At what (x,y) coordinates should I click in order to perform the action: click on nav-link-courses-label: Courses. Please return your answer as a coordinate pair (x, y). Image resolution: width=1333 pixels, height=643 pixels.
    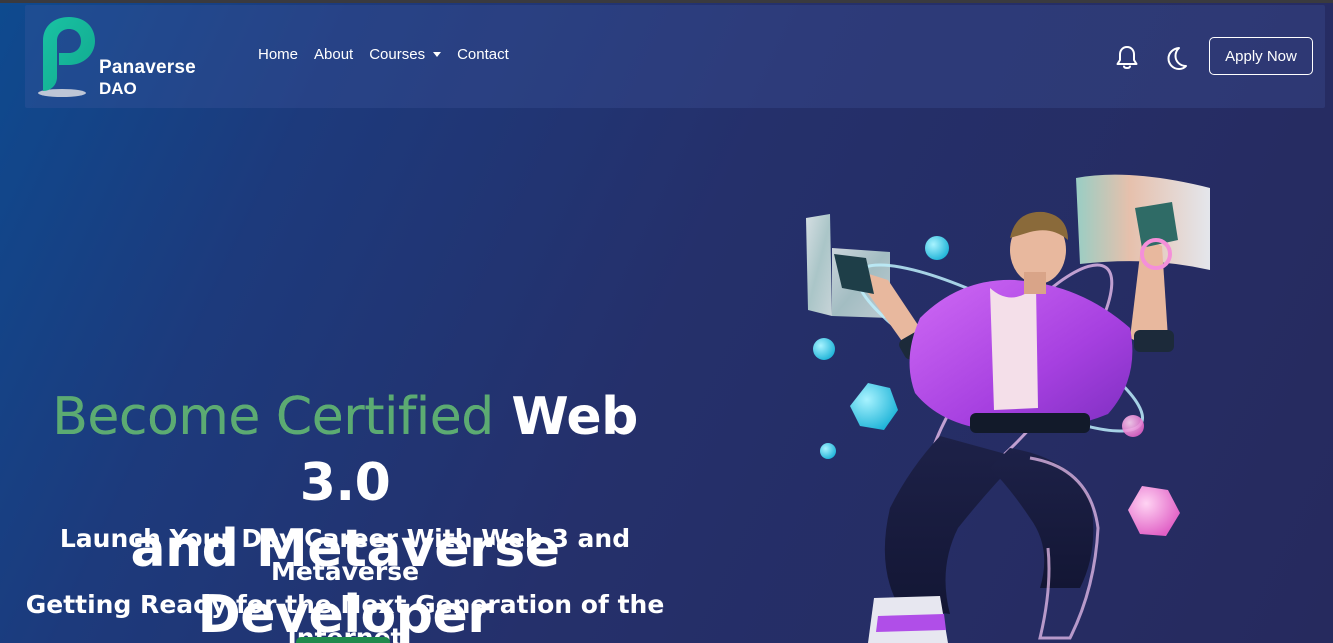
    Looking at the image, I should click on (397, 54).